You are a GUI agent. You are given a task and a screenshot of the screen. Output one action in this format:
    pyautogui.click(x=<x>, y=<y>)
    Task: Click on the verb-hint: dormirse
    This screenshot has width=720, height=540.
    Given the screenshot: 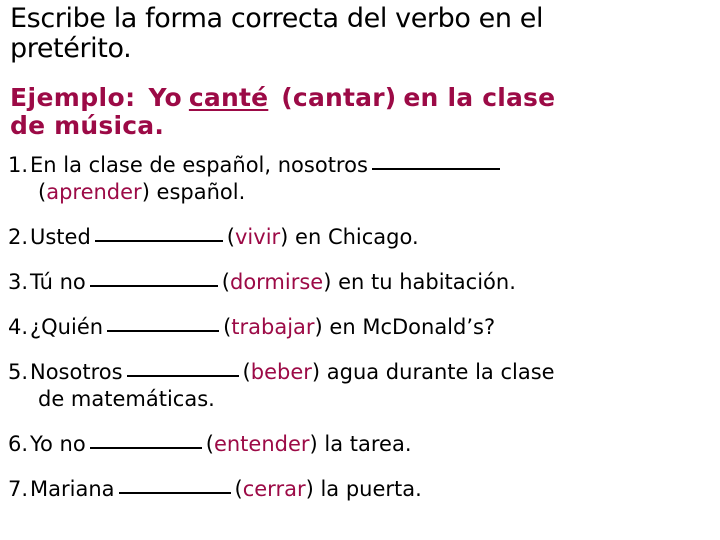 What is the action you would take?
    pyautogui.click(x=276, y=282)
    